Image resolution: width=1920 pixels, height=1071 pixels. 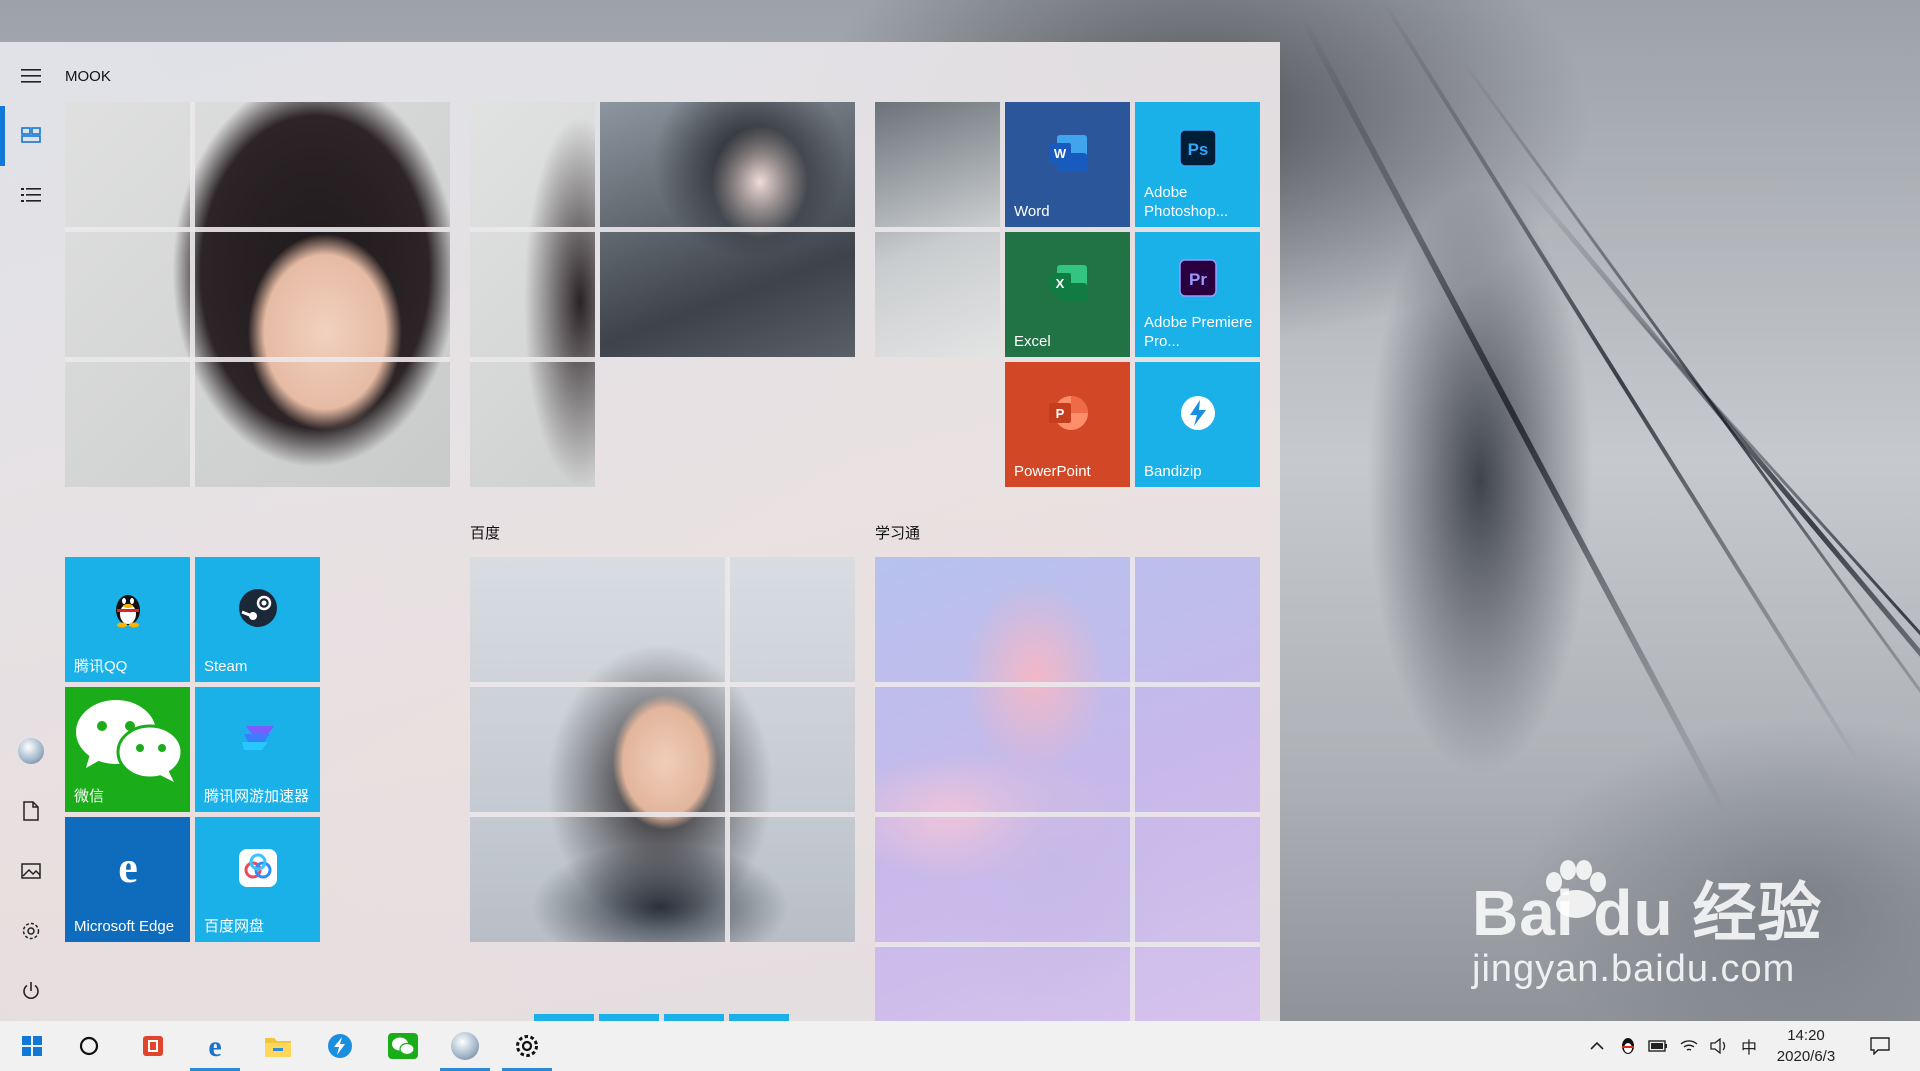 I want to click on tile-baidu-pan: 百度网盘, so click(x=257, y=879).